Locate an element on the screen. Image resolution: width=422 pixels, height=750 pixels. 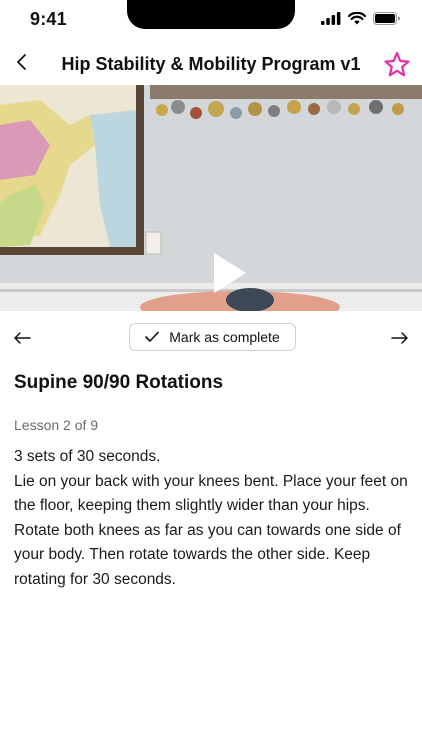
chevron-left-icon is located at coordinates (21, 62).